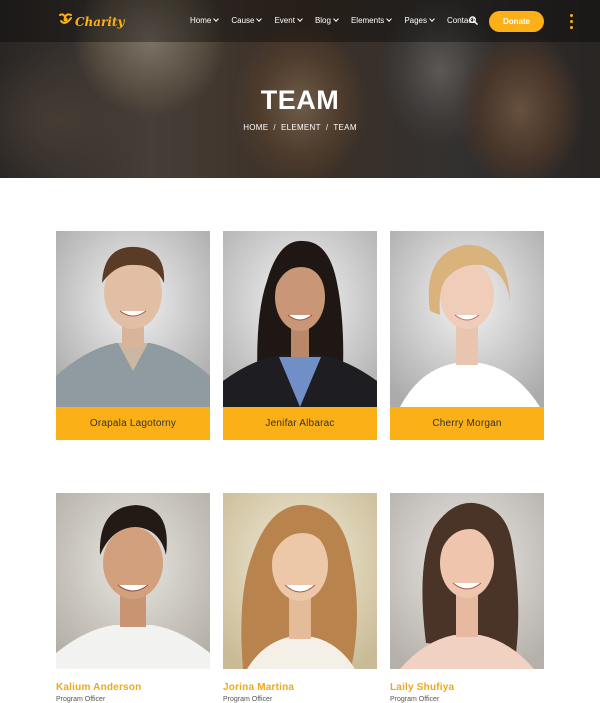 This screenshot has width=600, height=703. Describe the element at coordinates (100, 22) in the screenshot. I see `logo-text: Charity` at that location.